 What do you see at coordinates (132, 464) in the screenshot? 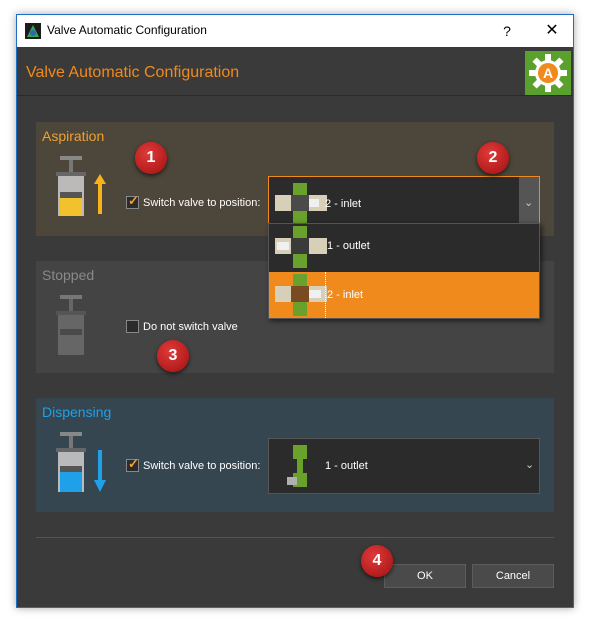
I see `dispensing-checkbox: ✓` at bounding box center [132, 464].